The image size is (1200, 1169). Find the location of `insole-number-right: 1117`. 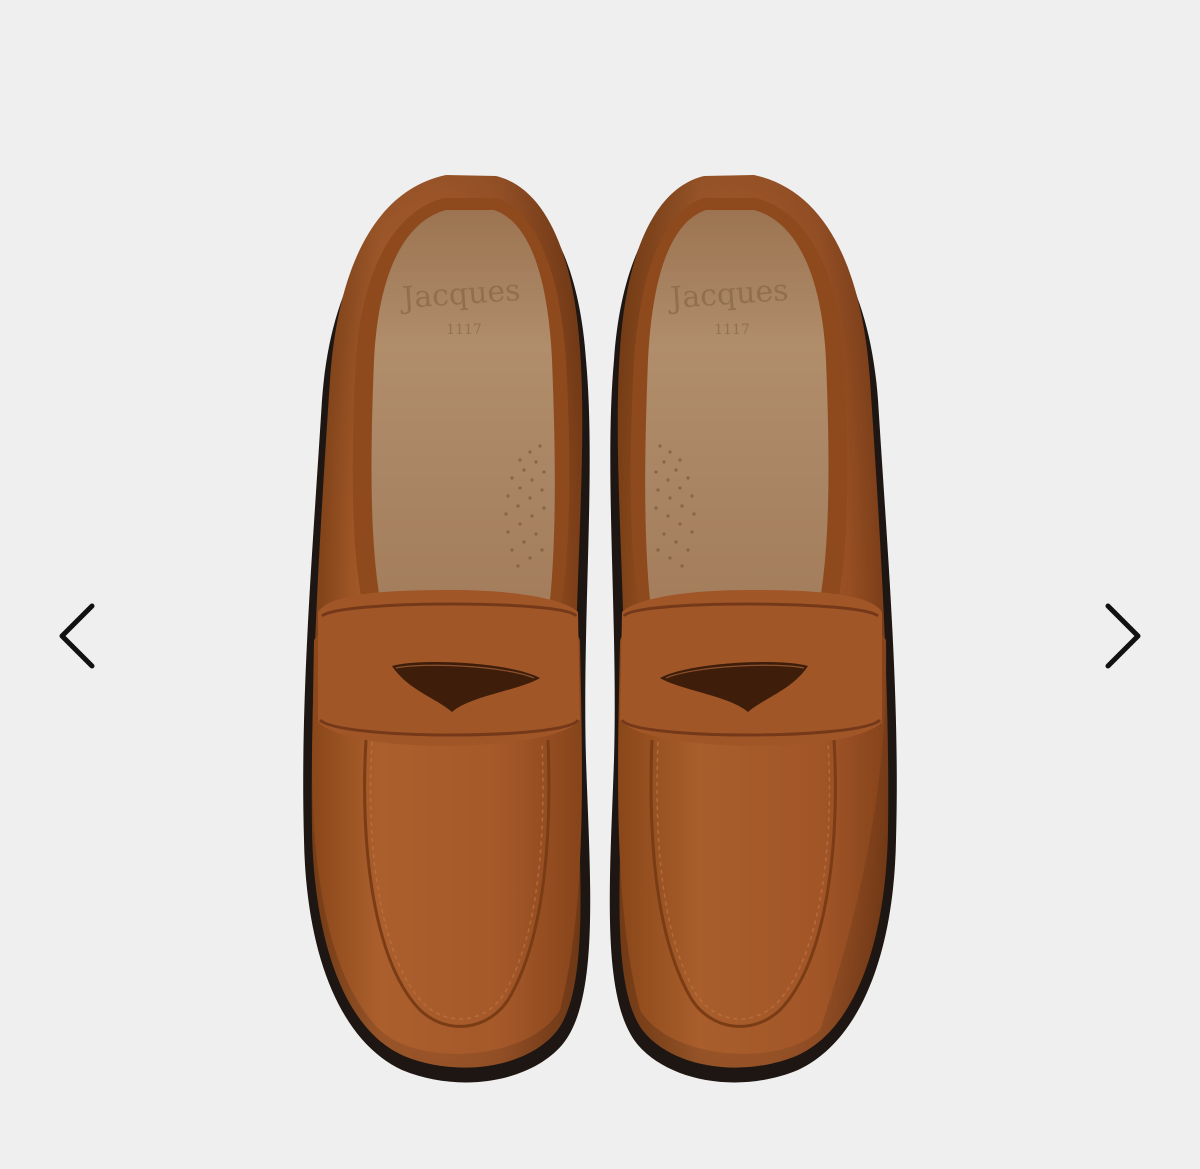

insole-number-right: 1117 is located at coordinates (732, 330).